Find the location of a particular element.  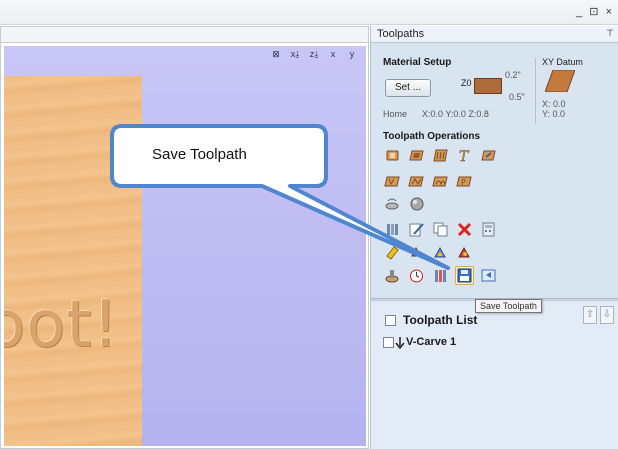

xy-datum-x: X: 0.0 is located at coordinates (554, 104).